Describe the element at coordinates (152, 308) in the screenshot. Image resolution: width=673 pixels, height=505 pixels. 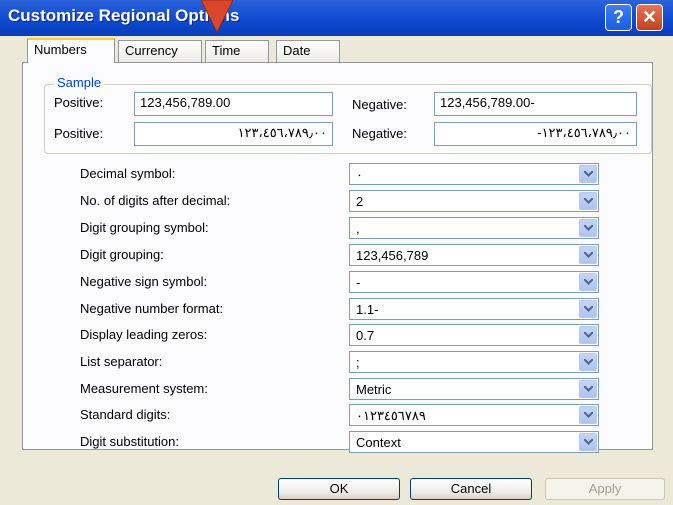
I see `negative-number-format-label: Negative number format:` at that location.